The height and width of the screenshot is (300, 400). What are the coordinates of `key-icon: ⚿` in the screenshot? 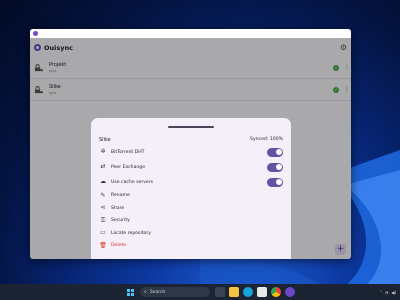 It's located at (103, 220).